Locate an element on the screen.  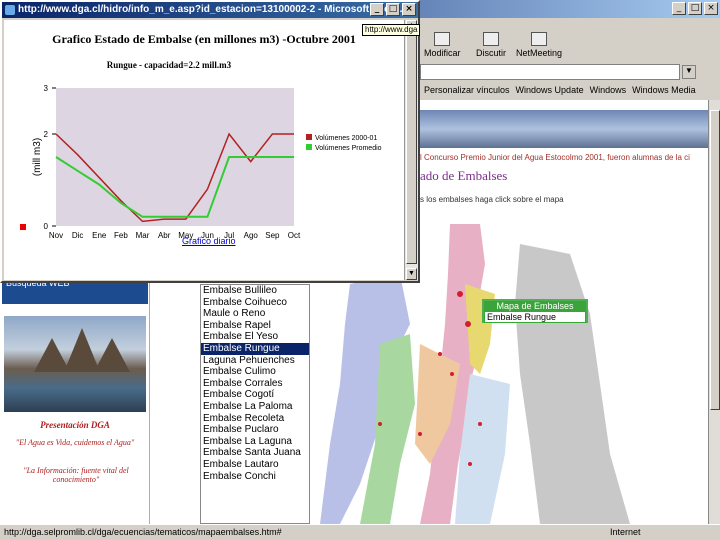
dam-list-item: Embalse Puclaro is located at coordinates (255, 430).